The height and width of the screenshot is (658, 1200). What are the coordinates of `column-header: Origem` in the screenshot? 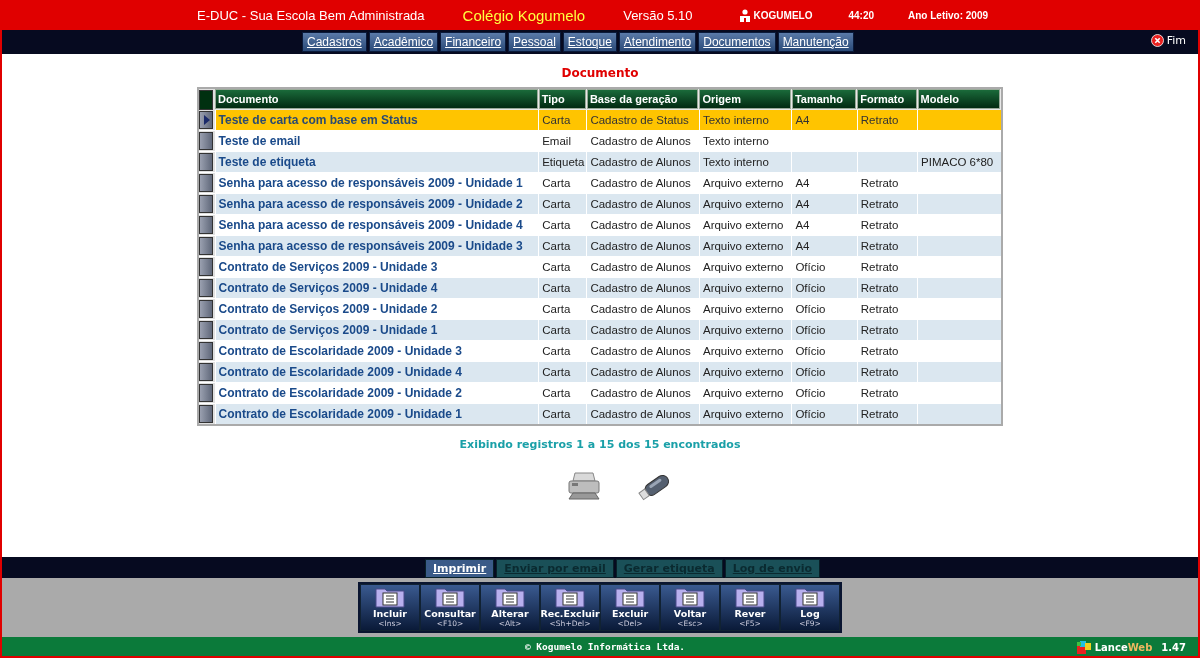 It's located at (745, 99).